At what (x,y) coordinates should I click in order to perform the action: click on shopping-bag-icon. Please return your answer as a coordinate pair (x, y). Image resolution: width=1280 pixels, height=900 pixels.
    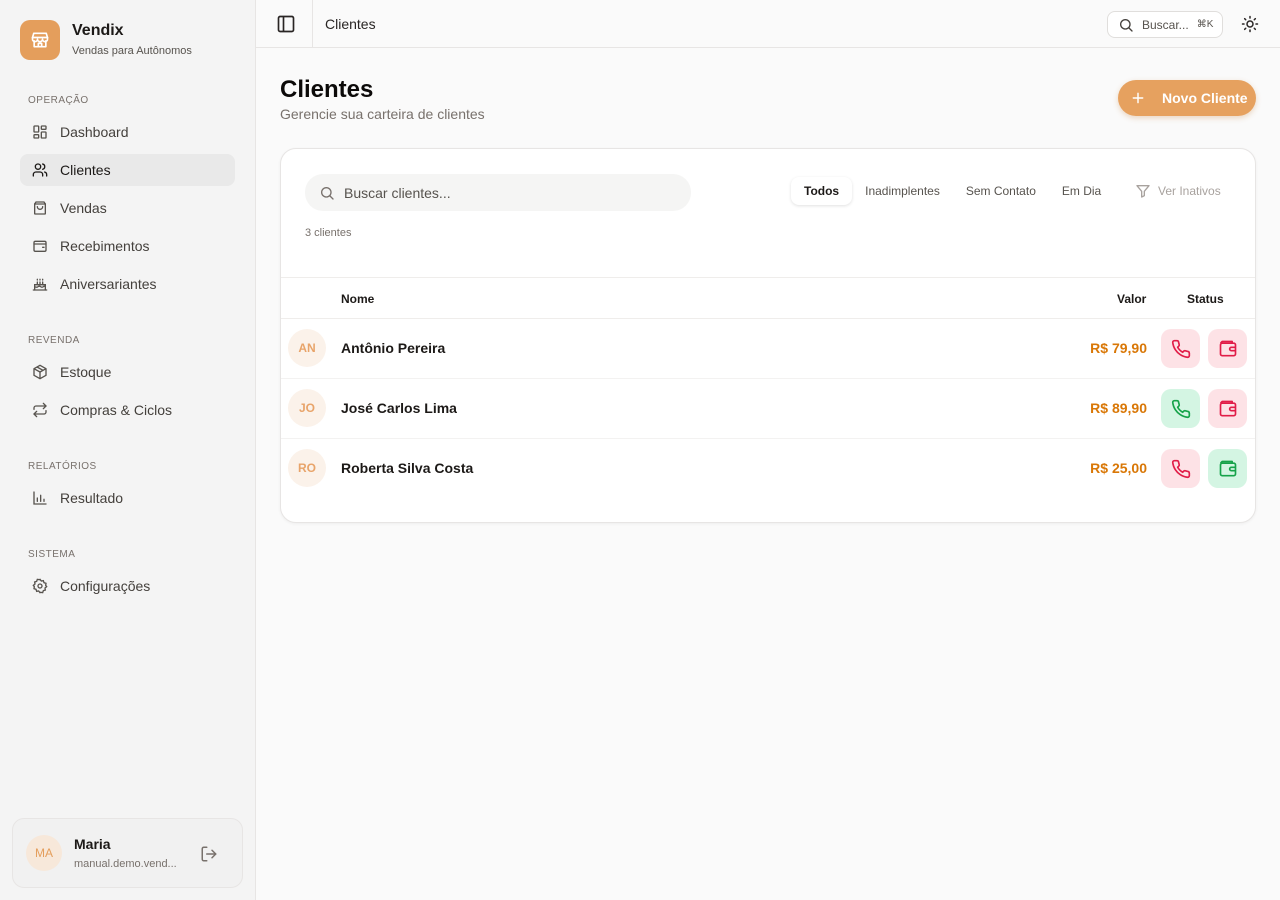
    Looking at the image, I should click on (40, 208).